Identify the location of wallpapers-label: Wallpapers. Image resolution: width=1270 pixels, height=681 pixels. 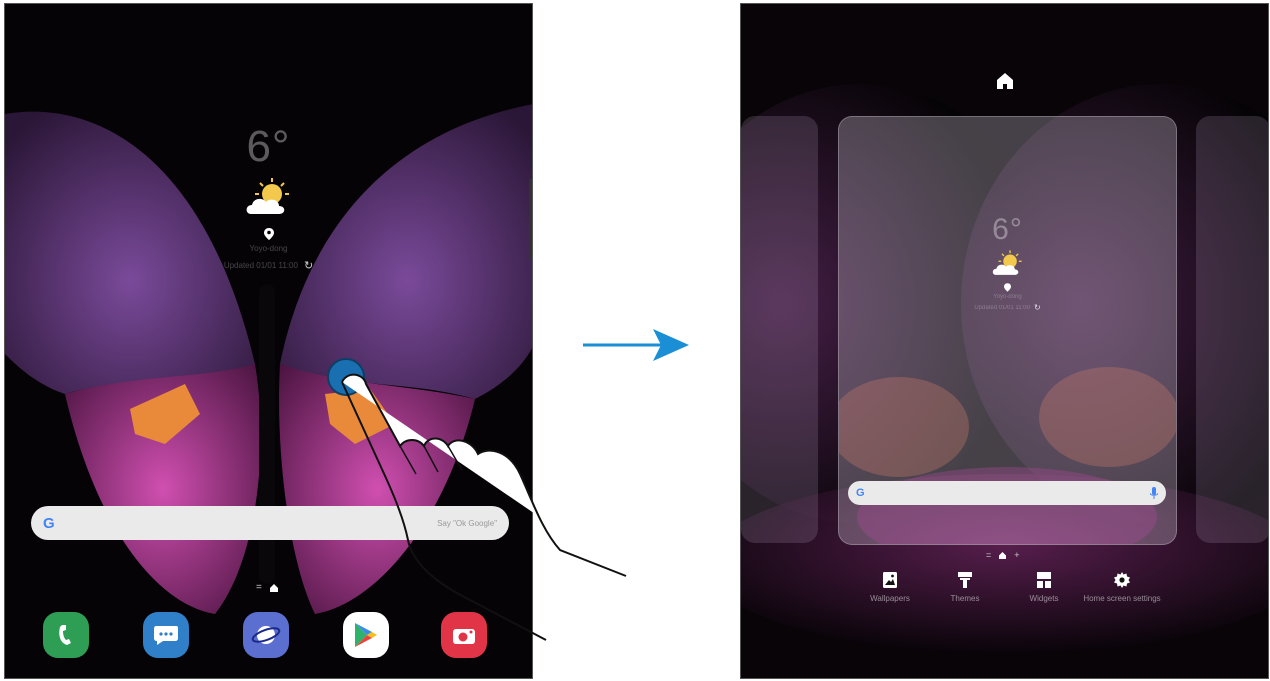
(890, 598).